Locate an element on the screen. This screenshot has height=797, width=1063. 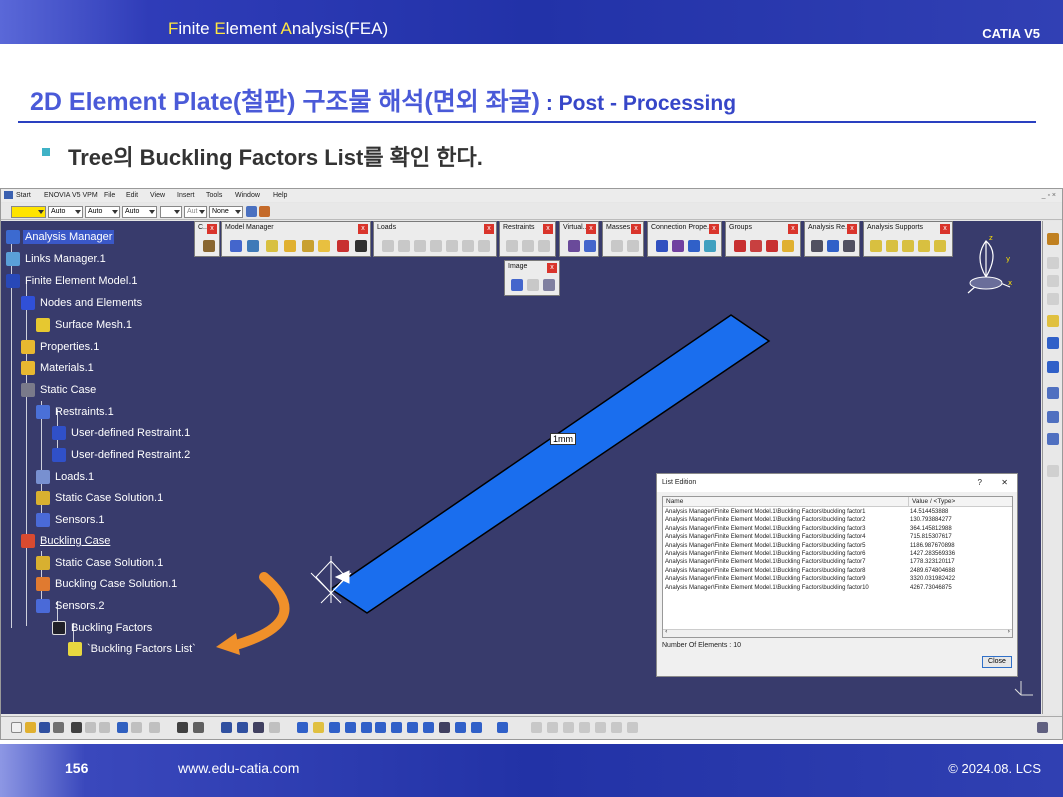
tree-loads: Loads.1 is located at coordinates (66, 477).